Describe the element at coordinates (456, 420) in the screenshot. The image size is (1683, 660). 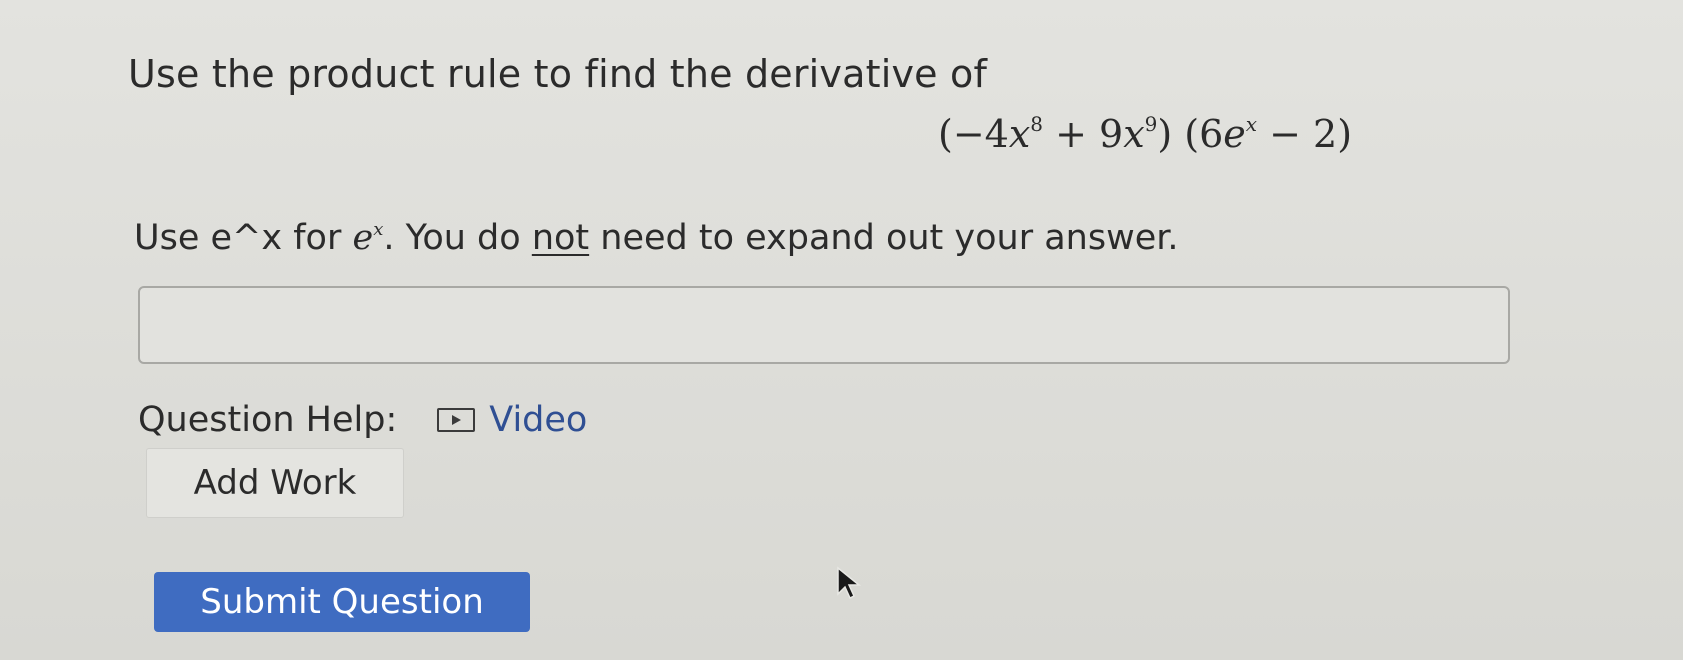
I see `video-play-icon` at that location.